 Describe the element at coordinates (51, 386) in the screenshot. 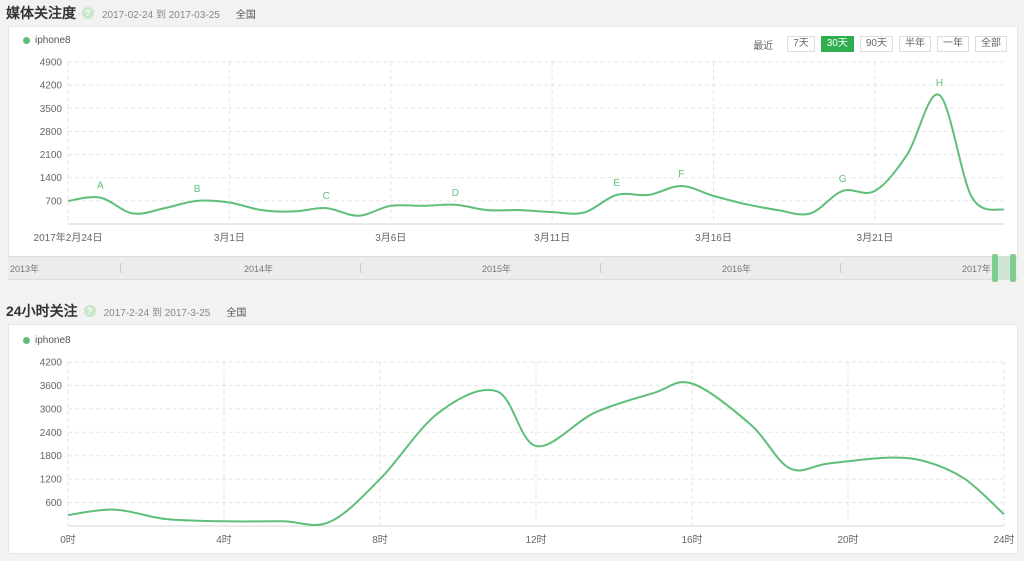

I see `y-tick-label: 3600` at that location.